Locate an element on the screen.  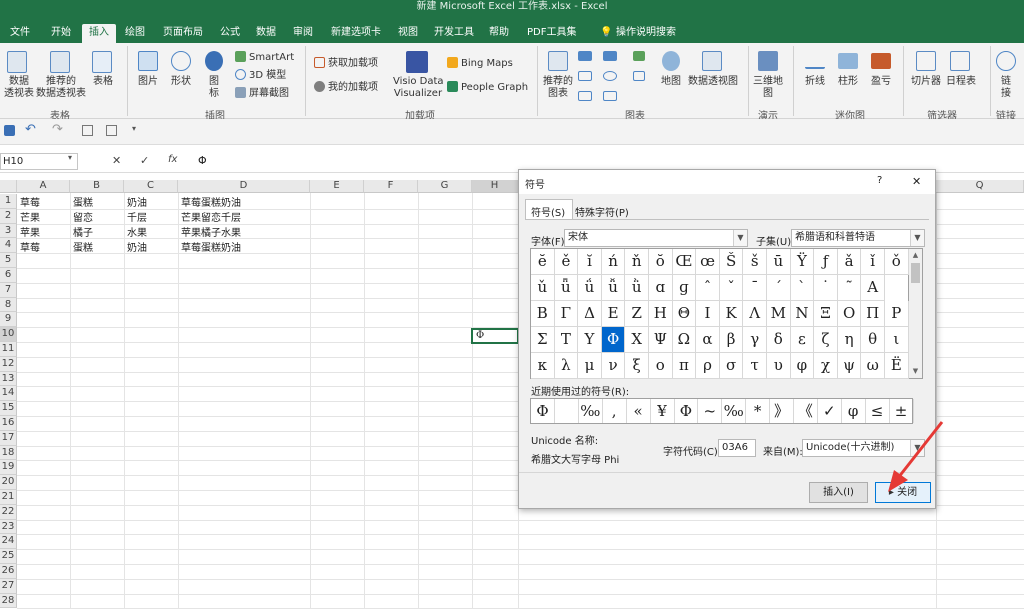
picture-button: 图片 is located at coordinates (148, 82).